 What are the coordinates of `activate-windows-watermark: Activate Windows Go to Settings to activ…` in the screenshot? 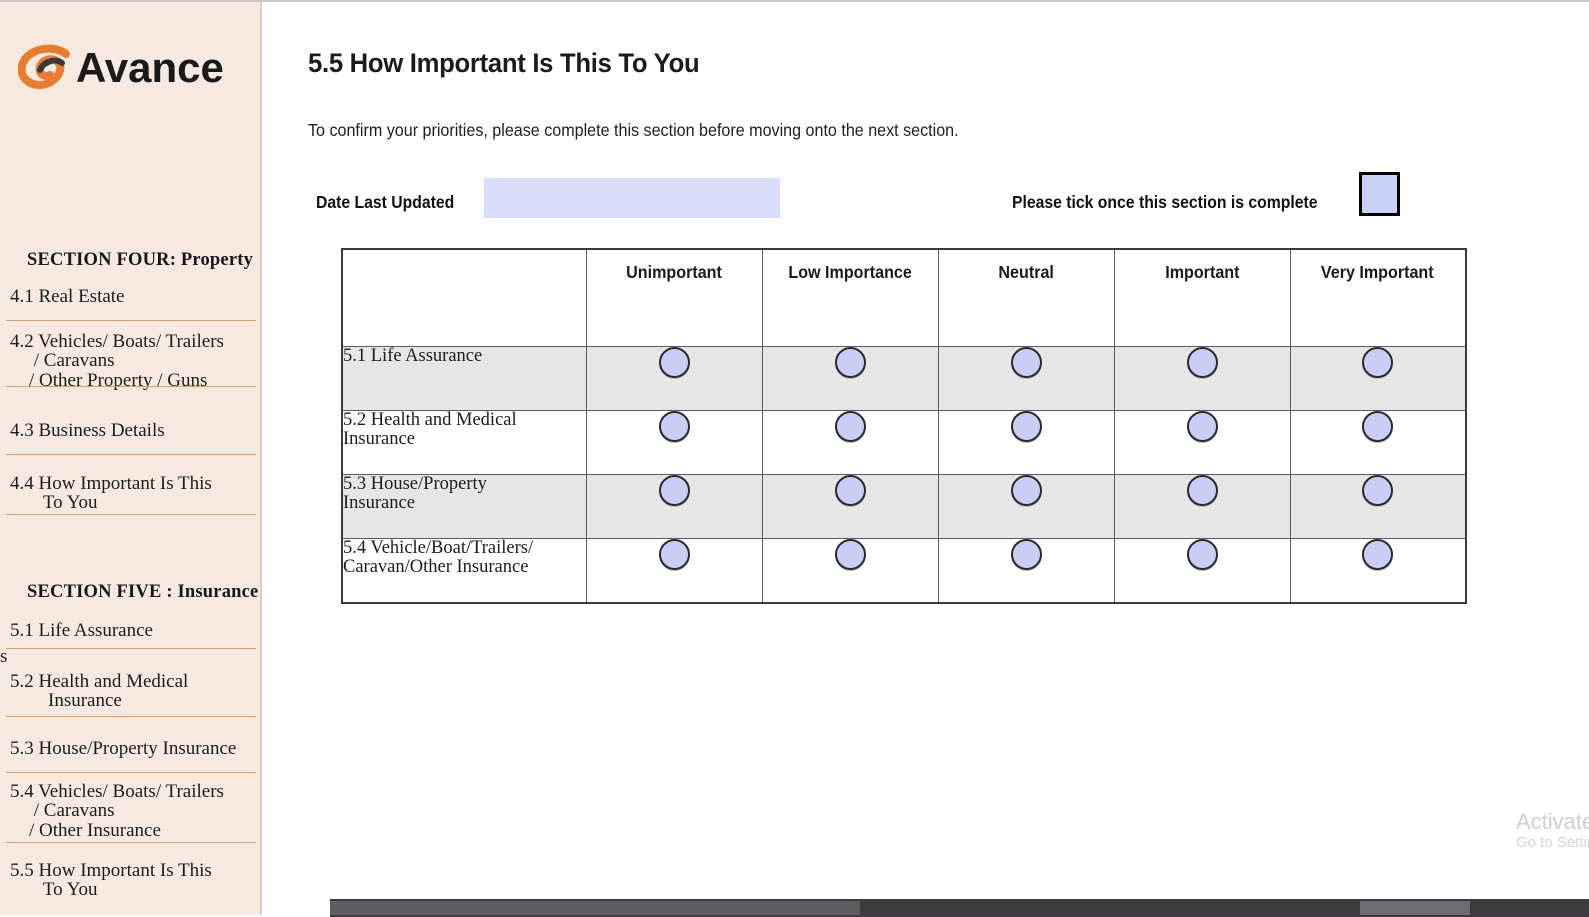 It's located at (1552, 831).